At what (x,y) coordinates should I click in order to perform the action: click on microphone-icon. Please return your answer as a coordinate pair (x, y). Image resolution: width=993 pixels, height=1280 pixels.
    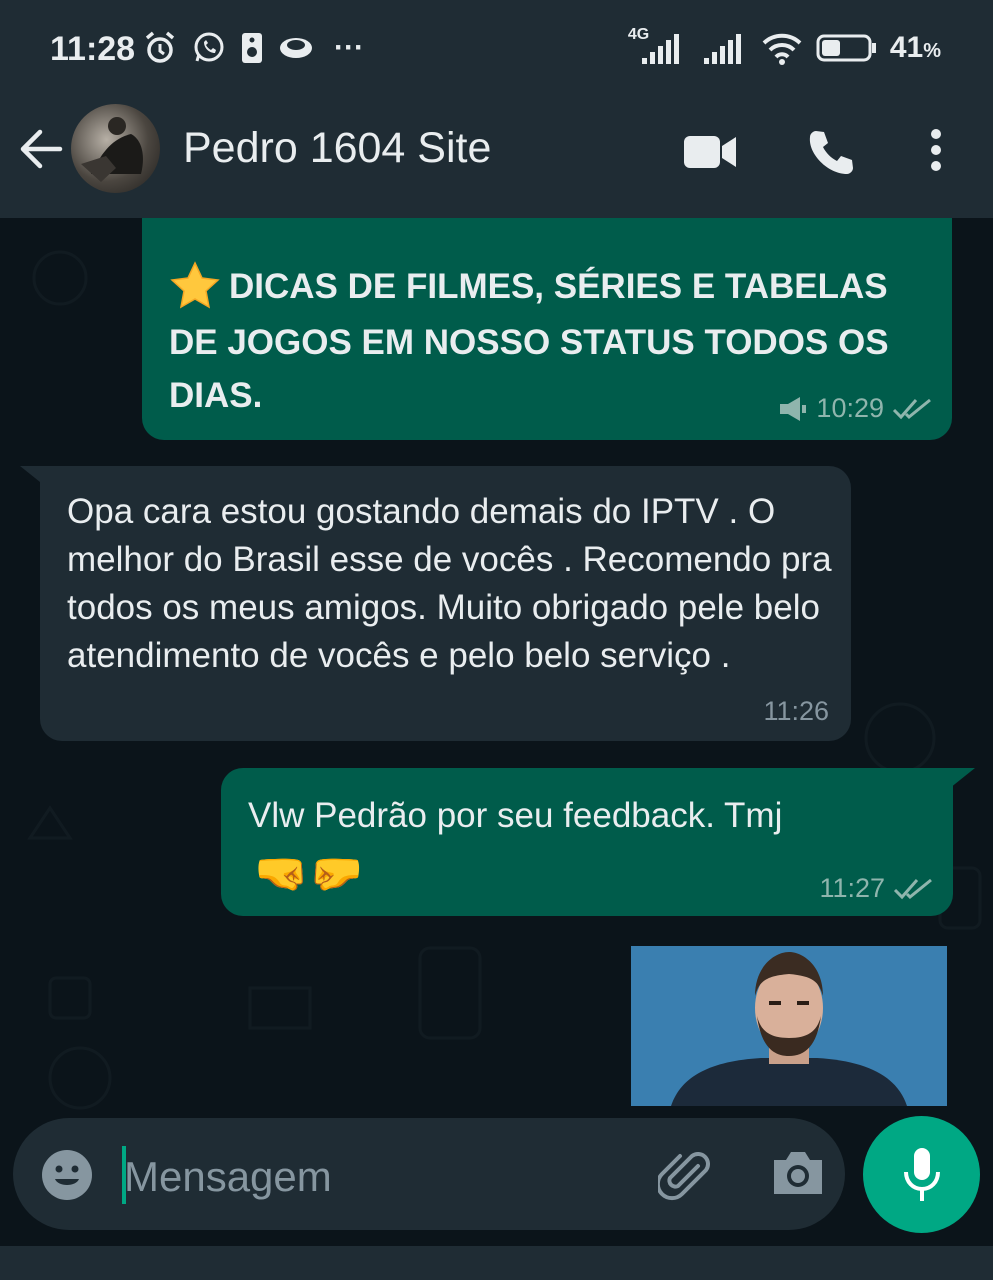
    Looking at the image, I should click on (922, 1174).